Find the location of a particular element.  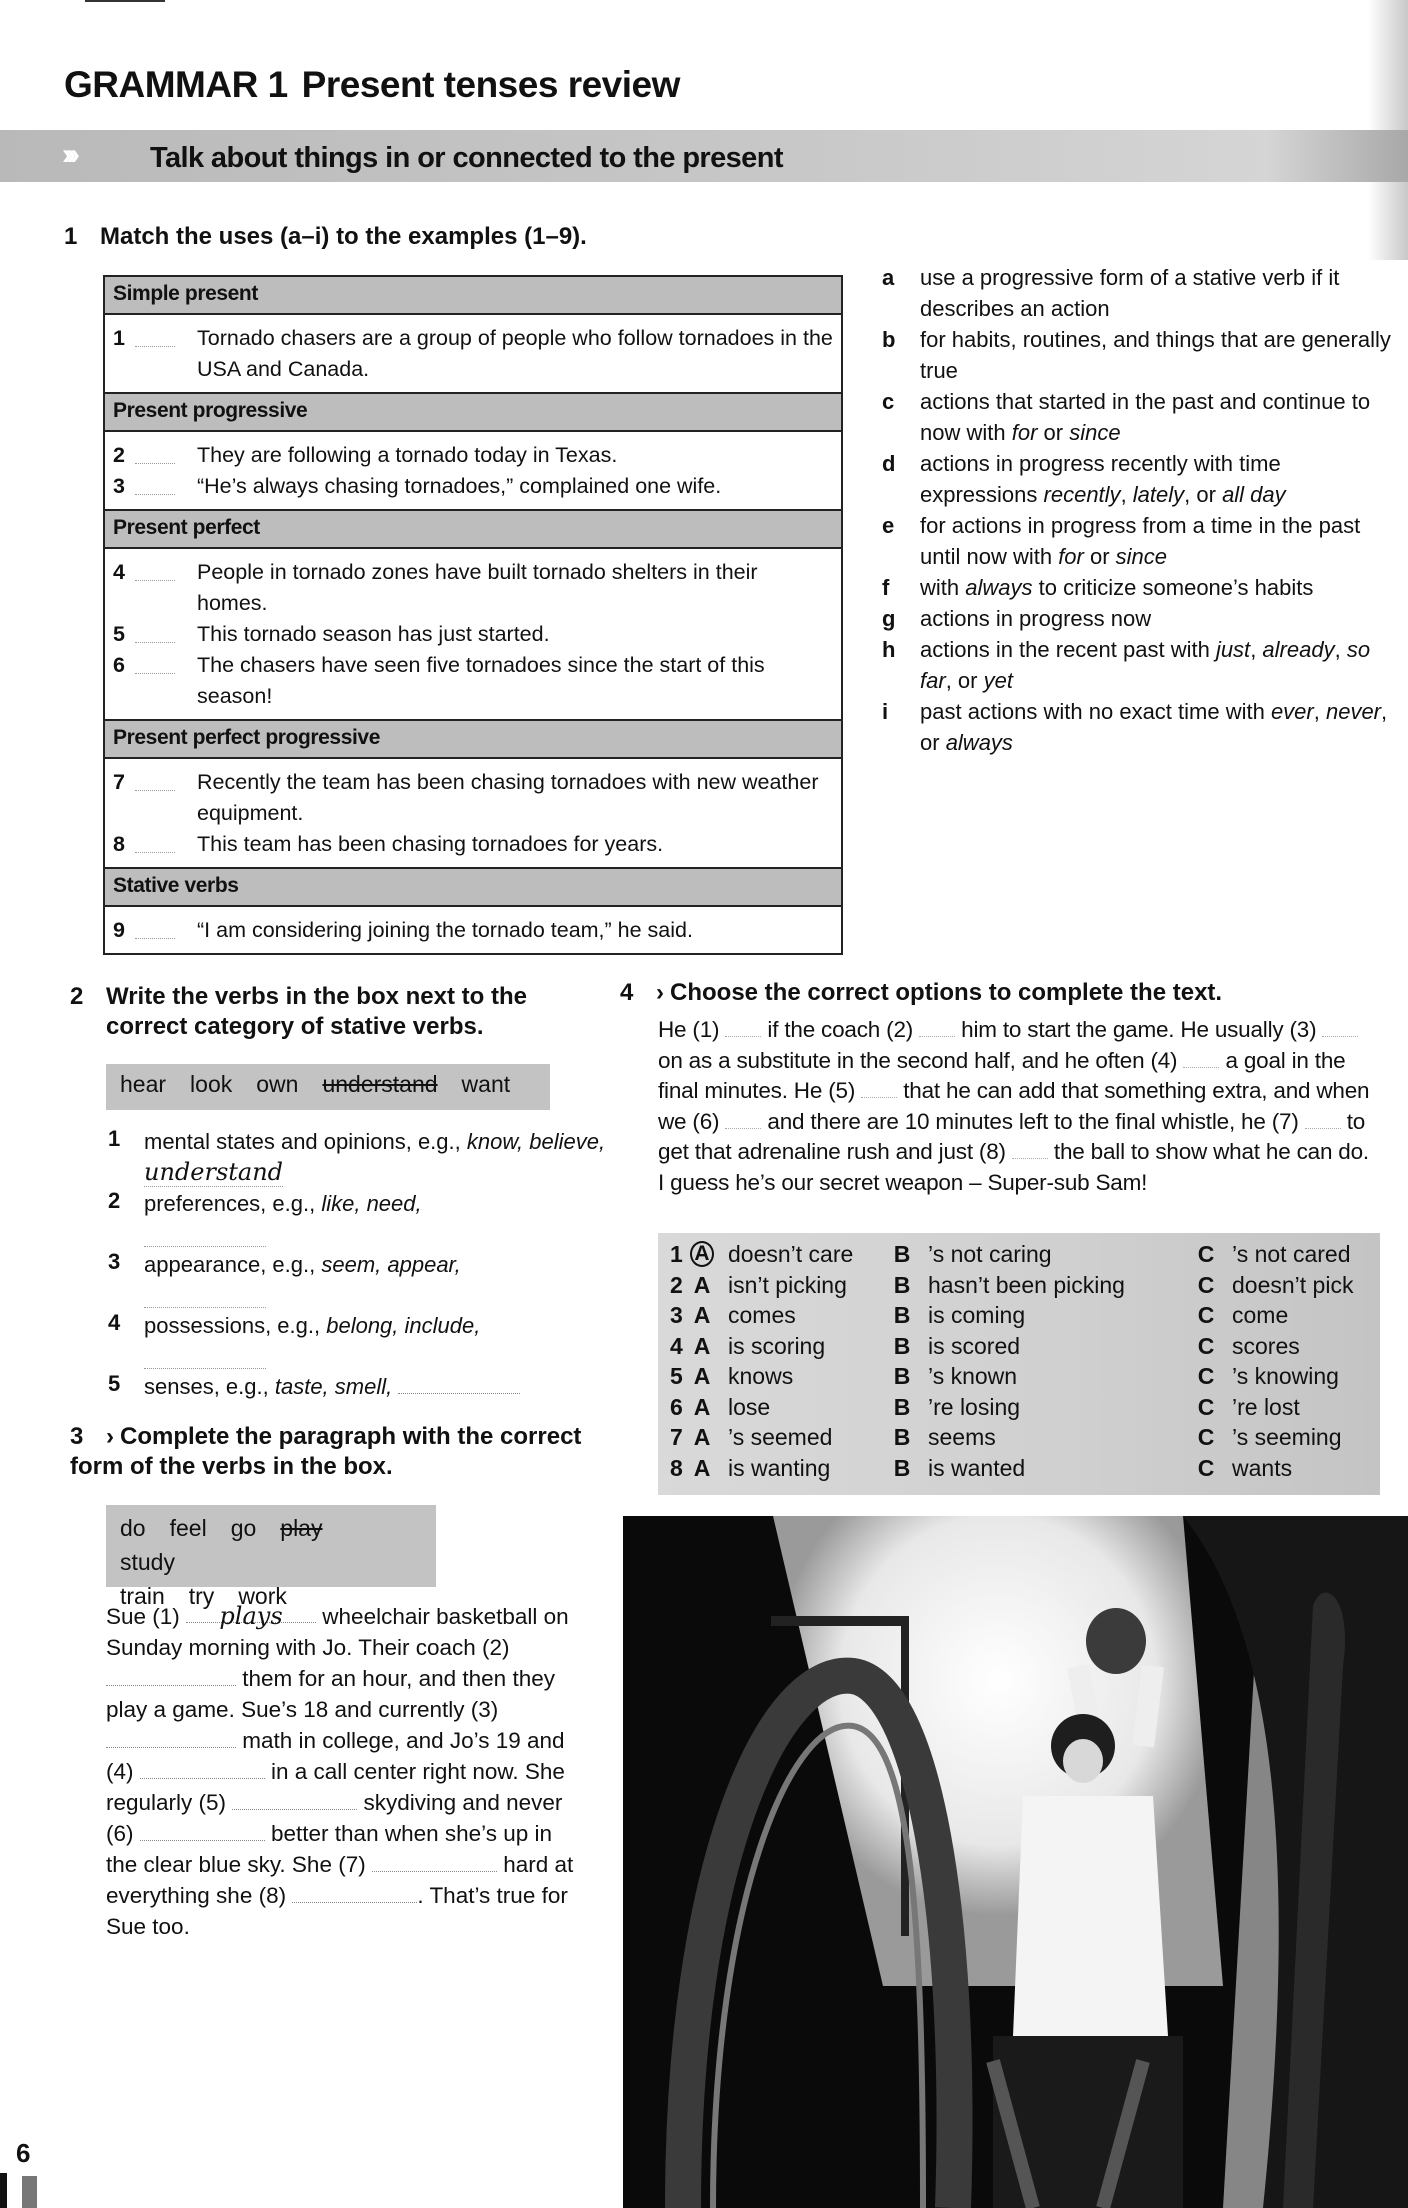

option-row: 8 Ais wanting Bis wanted Cwants is located at coordinates (1019, 1468).